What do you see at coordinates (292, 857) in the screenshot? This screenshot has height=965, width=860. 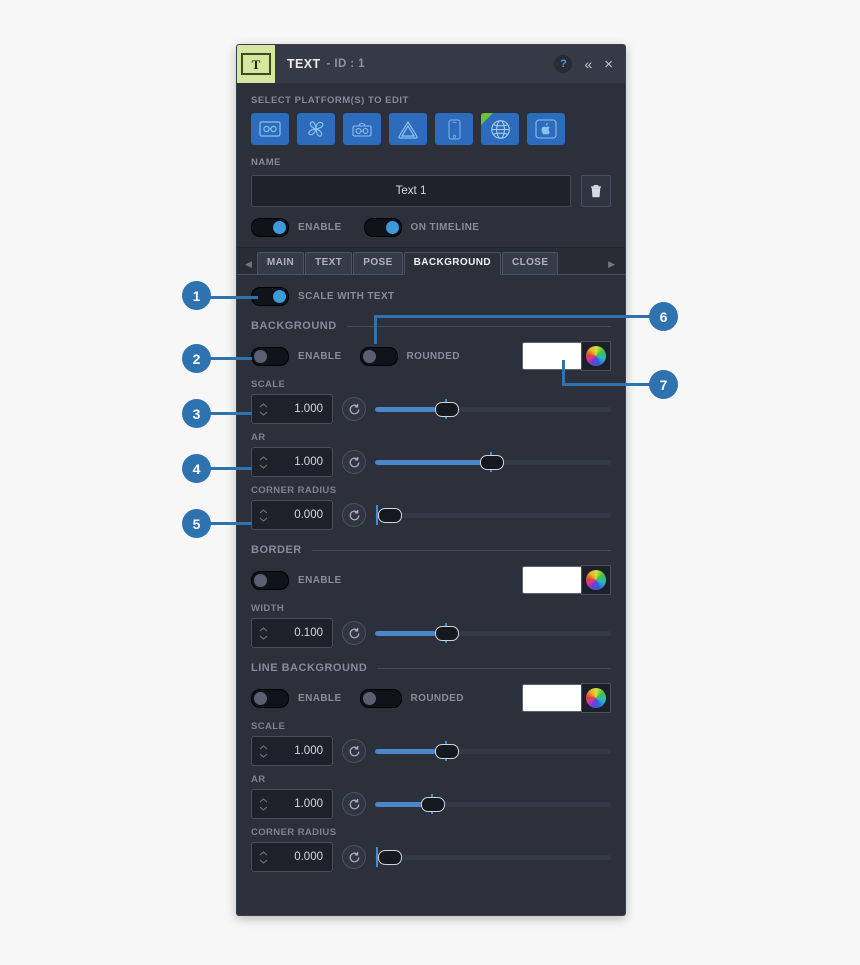 I see `line-background-corner-radius-input: 0.000` at bounding box center [292, 857].